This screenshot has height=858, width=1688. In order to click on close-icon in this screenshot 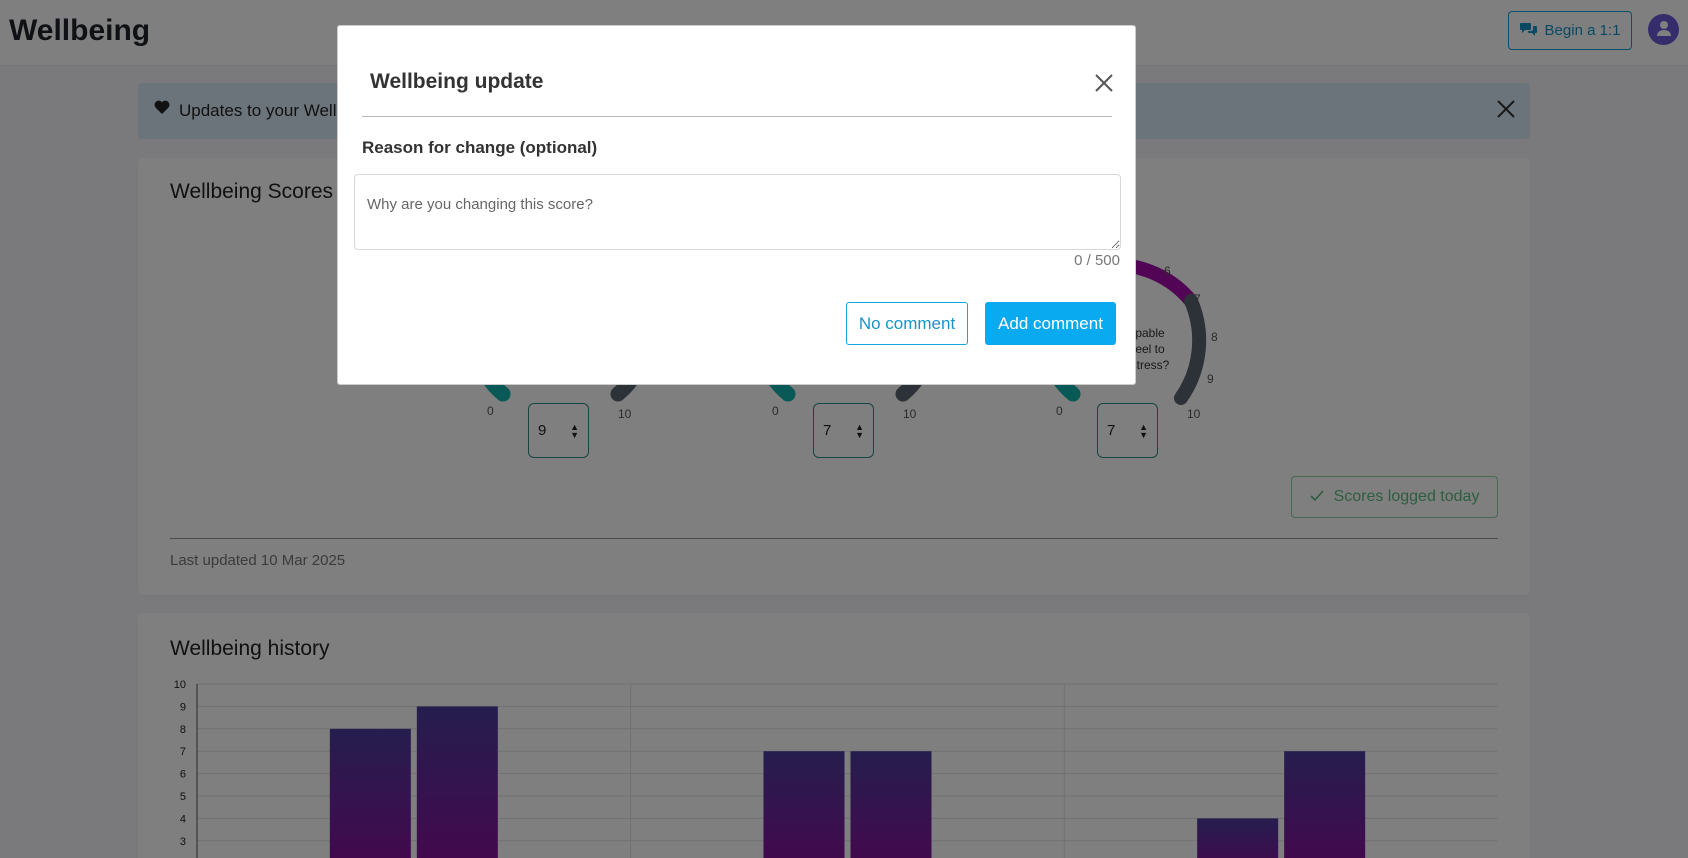, I will do `click(1104, 83)`.